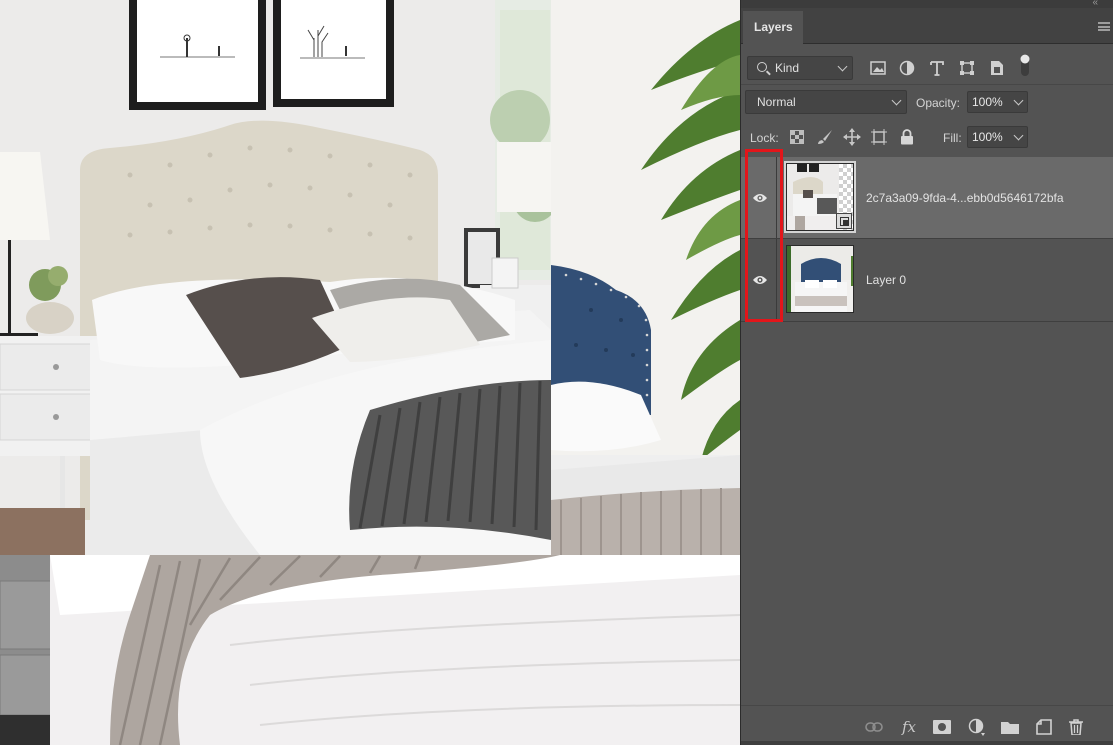 This screenshot has height=745, width=1113. Describe the element at coordinates (773, 27) in the screenshot. I see `tab-layers: Layers` at that location.